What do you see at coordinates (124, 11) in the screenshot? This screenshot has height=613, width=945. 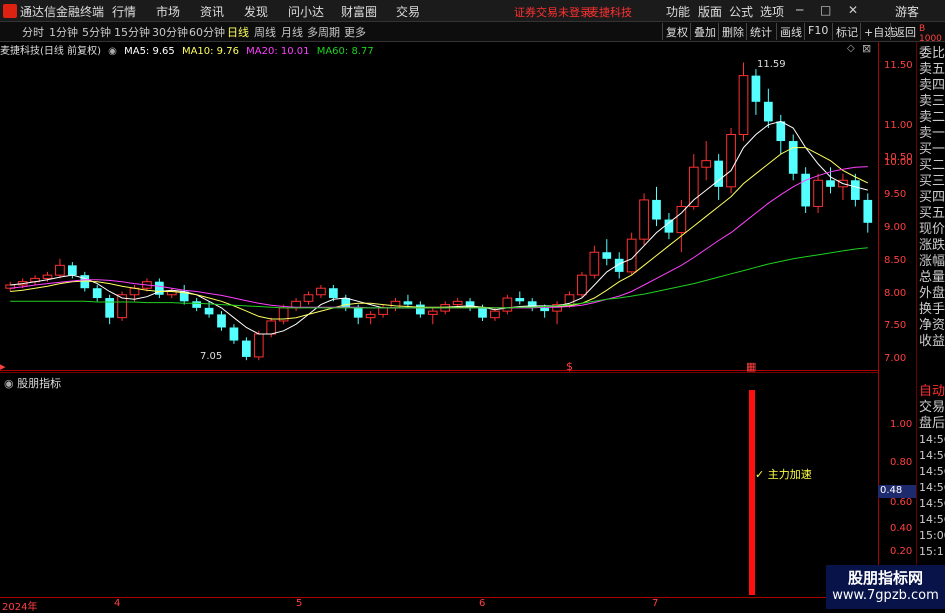 I see `menu-quotes: 行情` at bounding box center [124, 11].